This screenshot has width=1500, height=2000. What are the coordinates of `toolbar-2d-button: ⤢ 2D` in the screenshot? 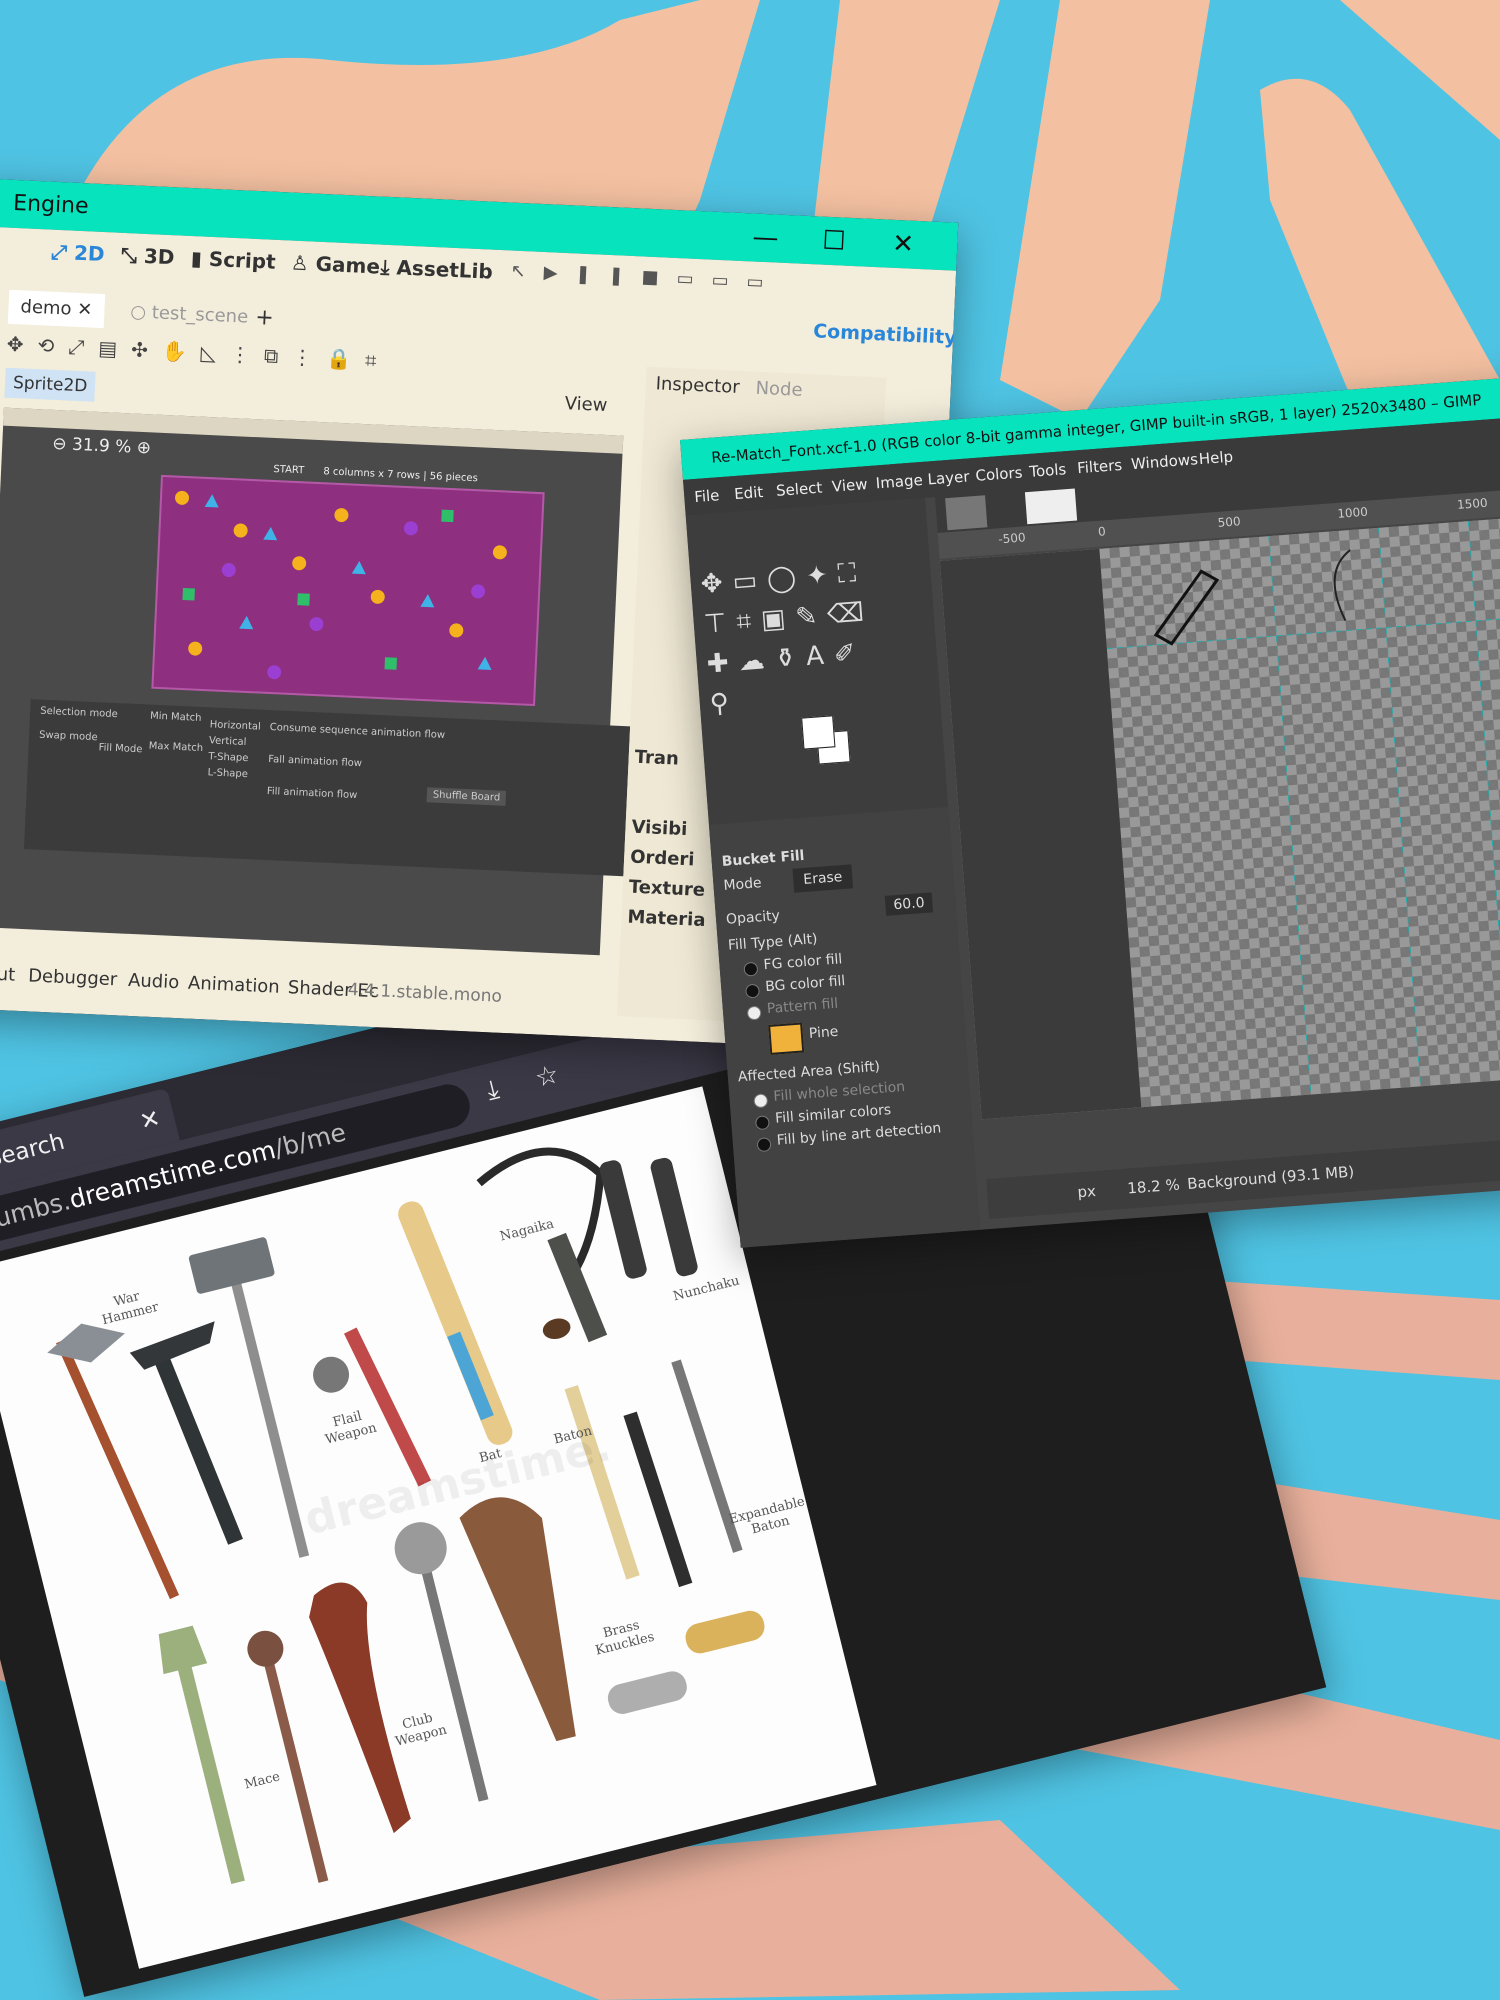 It's located at (78, 253).